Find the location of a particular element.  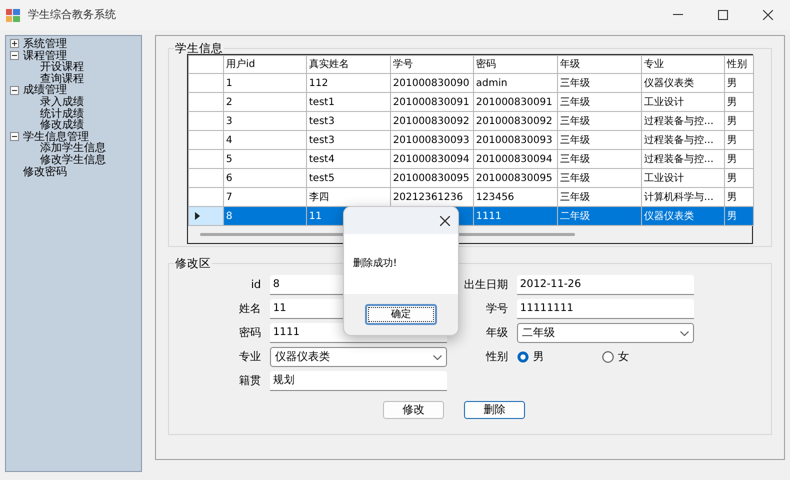

table-cell: 5 is located at coordinates (229, 159).